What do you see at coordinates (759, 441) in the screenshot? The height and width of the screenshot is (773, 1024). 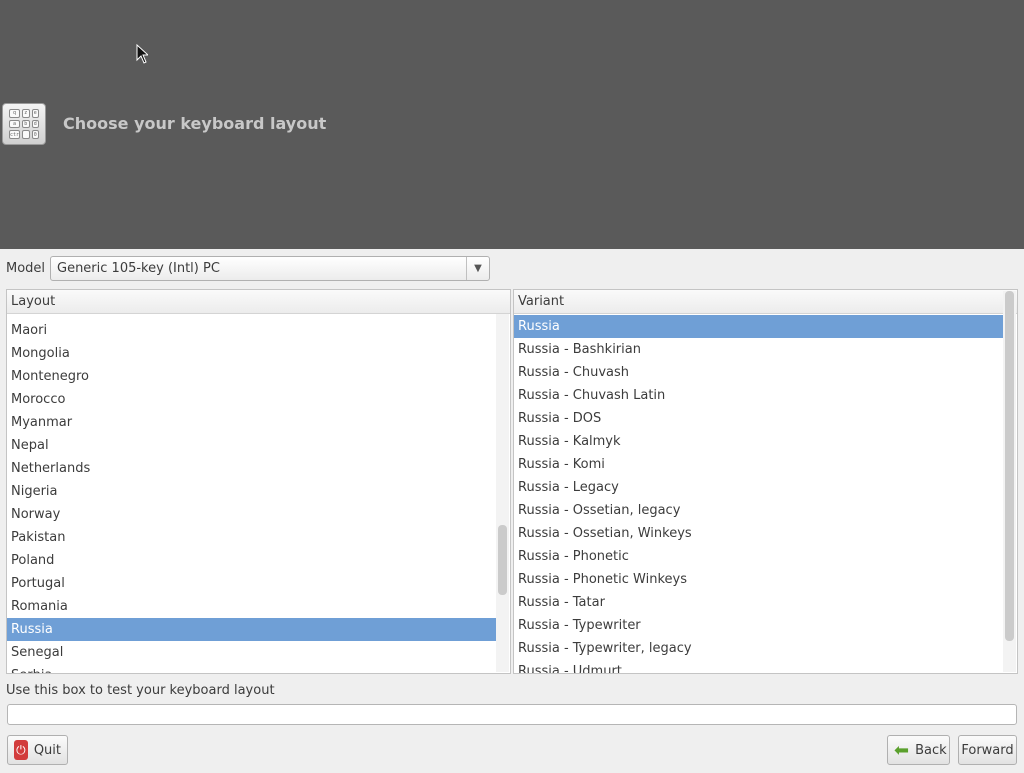 I see `variant-list-item: Russia - Kalmyk` at bounding box center [759, 441].